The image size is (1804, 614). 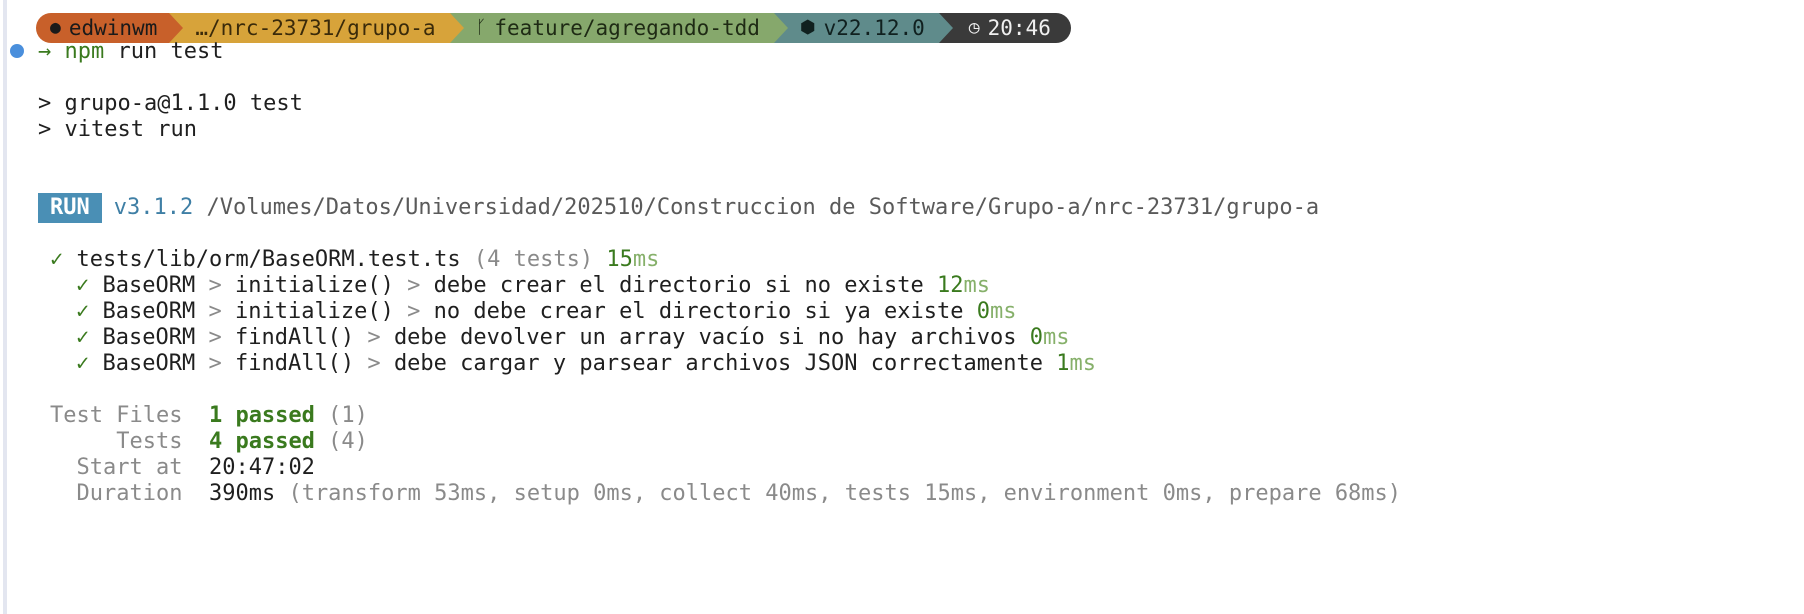 I want to click on file-time-unit: ms, so click(x=646, y=259).